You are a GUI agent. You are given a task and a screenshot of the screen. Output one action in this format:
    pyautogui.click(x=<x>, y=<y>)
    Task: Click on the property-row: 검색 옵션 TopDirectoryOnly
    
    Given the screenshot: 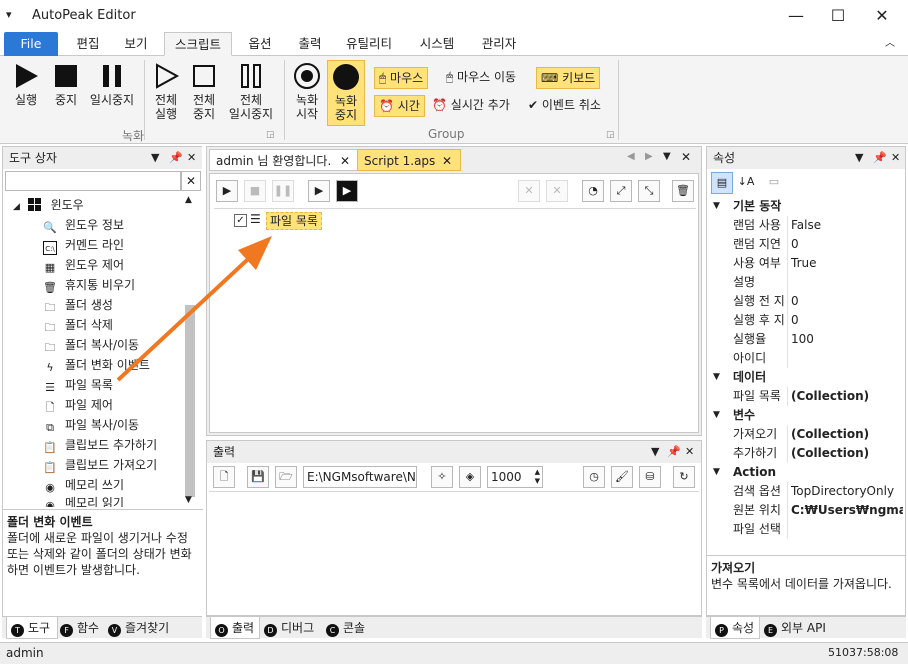 What is the action you would take?
    pyautogui.click(x=806, y=491)
    